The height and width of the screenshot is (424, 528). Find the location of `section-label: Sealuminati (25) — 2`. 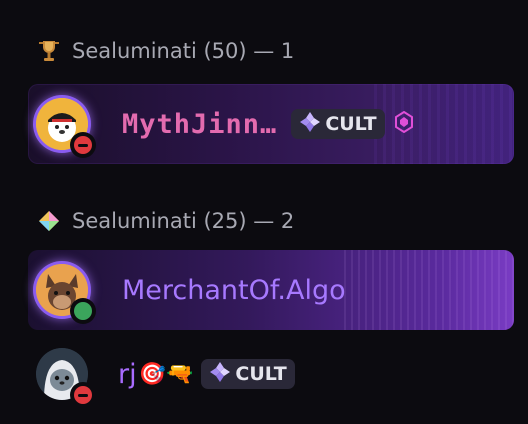

section-label: Sealuminati (25) — 2 is located at coordinates (183, 221).